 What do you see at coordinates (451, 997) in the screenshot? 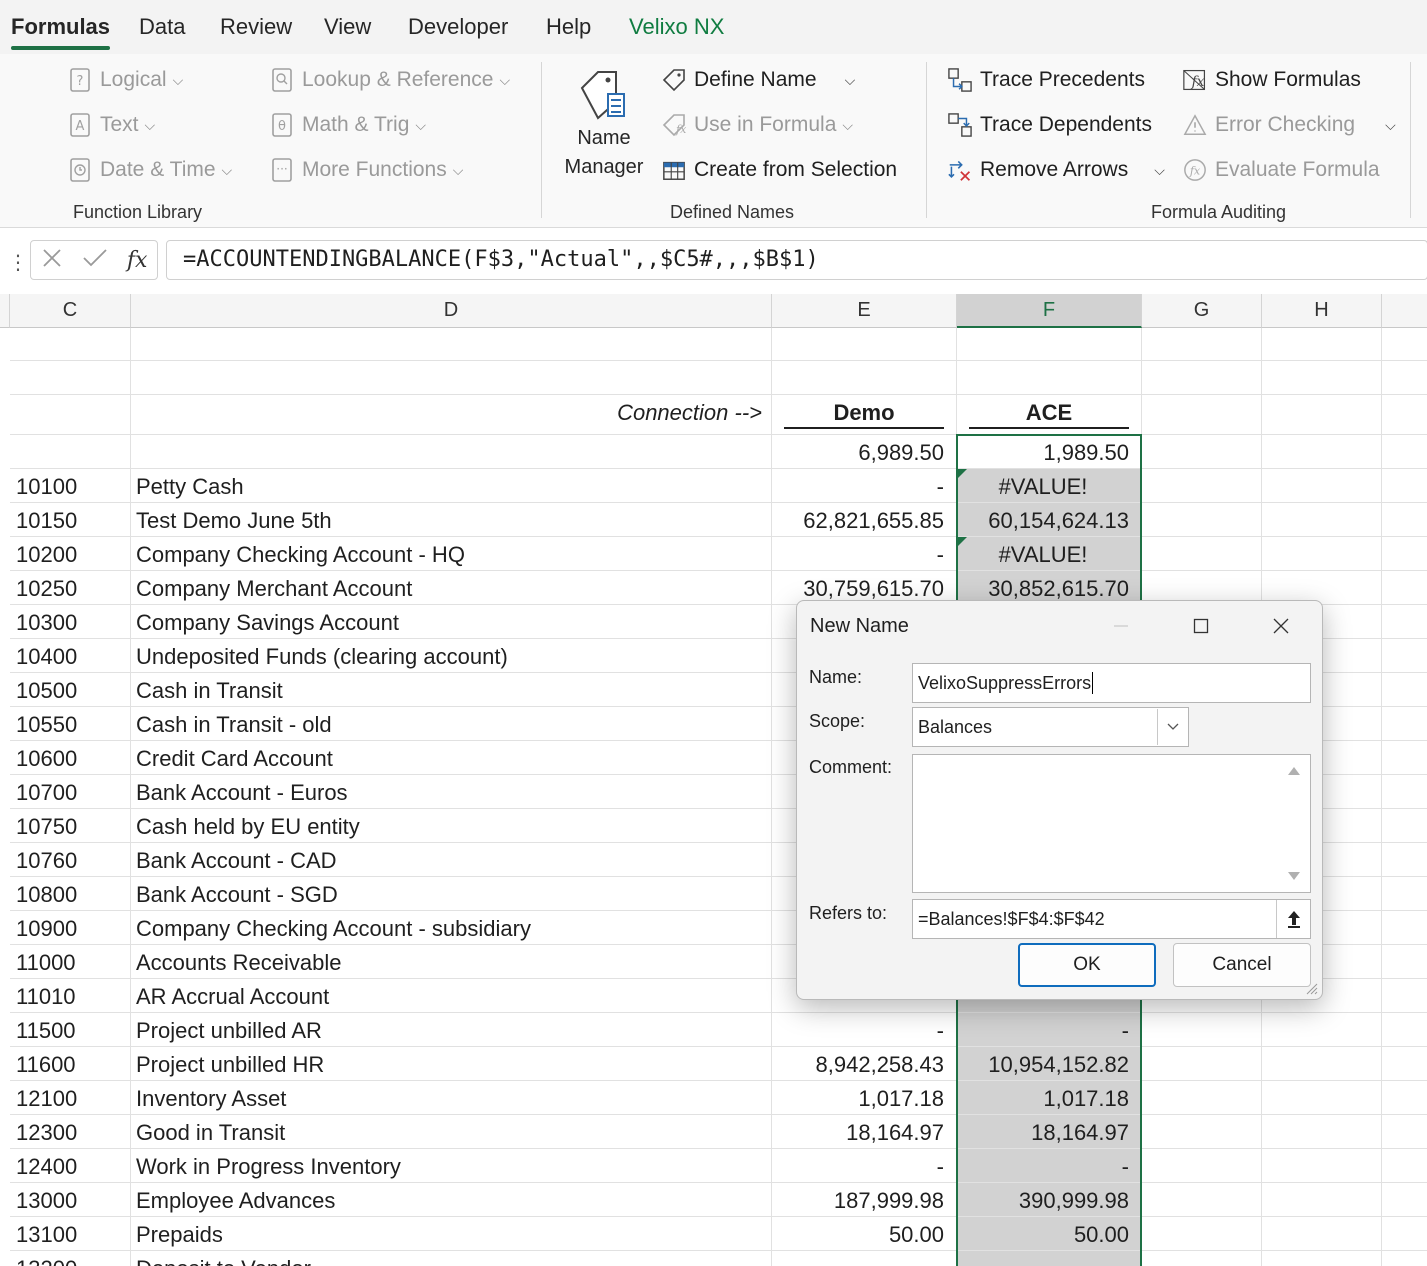
I see `account-name-cell: AR Accrual Account` at bounding box center [451, 997].